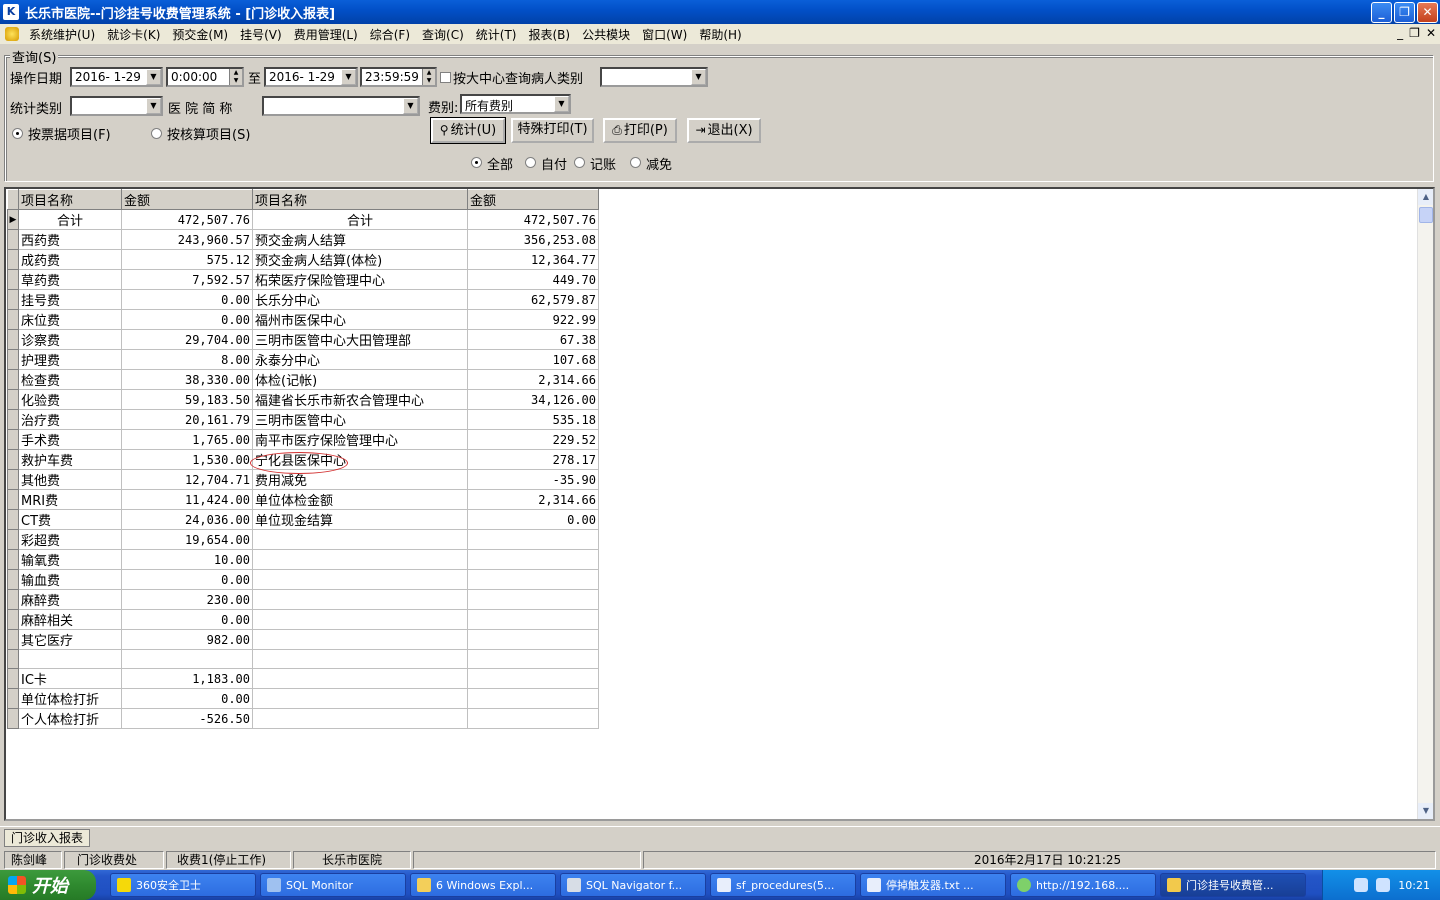 The image size is (1440, 900). What do you see at coordinates (70, 259) in the screenshot?
I see `item-name-cell: 成药费` at bounding box center [70, 259].